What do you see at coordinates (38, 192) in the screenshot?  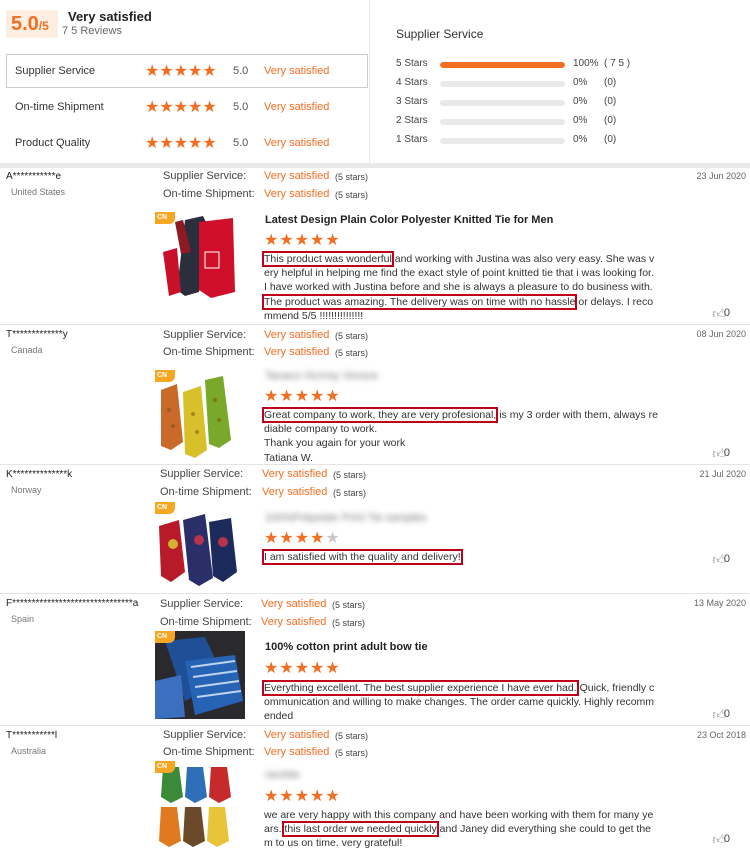 I see `reviewer-country: United States` at bounding box center [38, 192].